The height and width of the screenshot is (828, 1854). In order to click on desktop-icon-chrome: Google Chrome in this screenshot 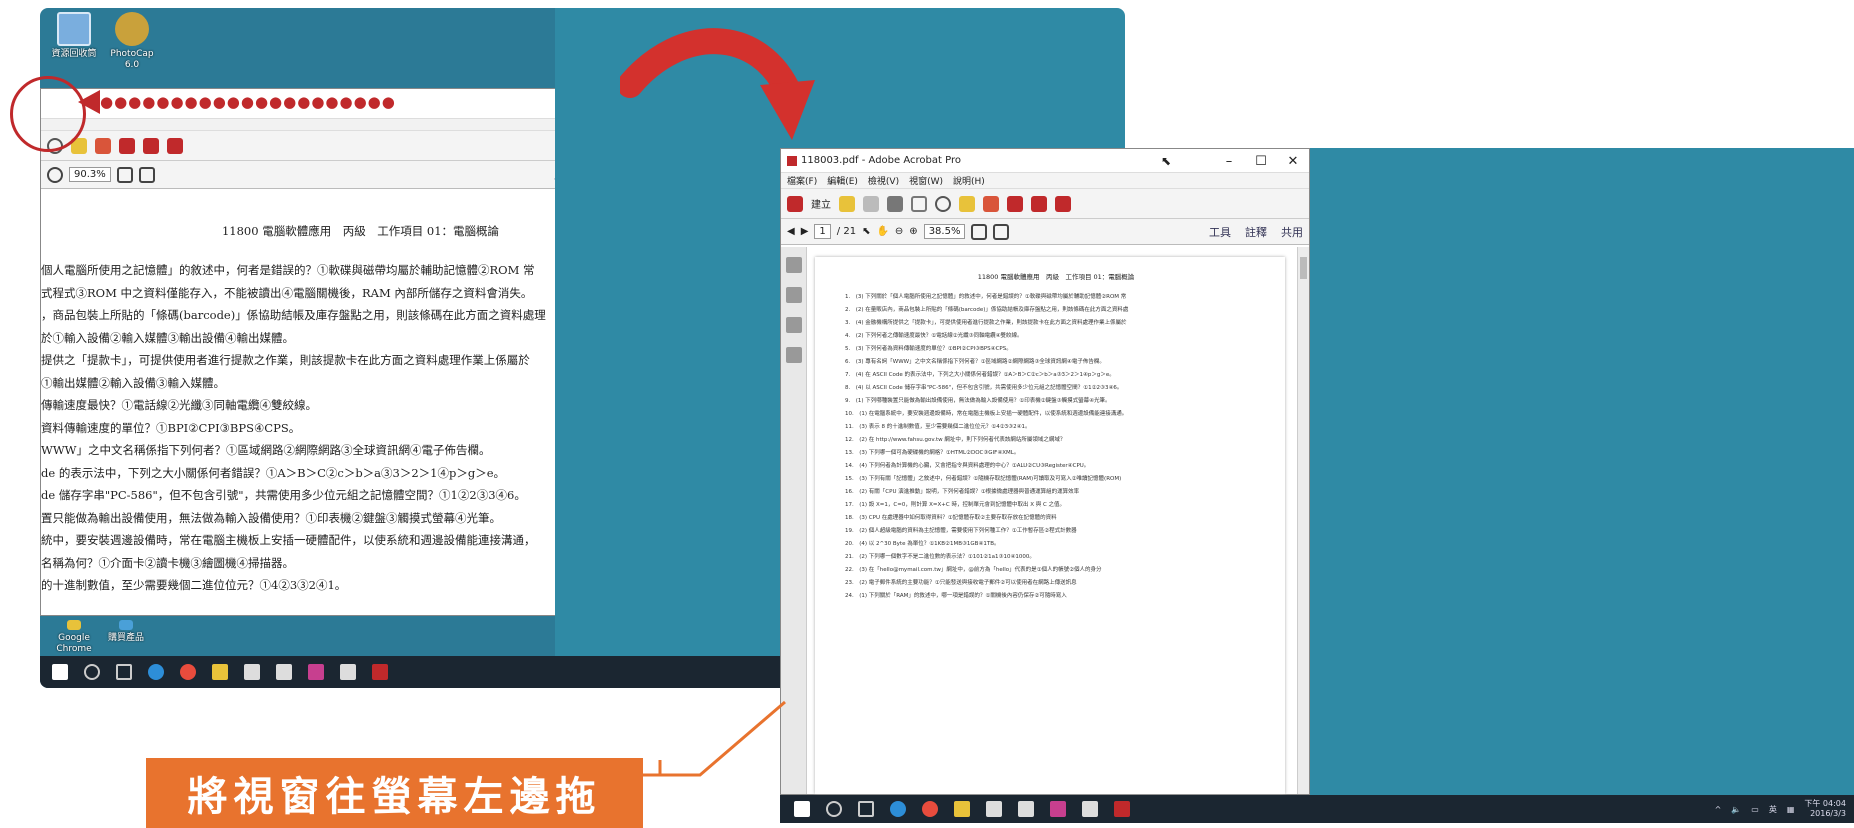, I will do `click(74, 637)`.